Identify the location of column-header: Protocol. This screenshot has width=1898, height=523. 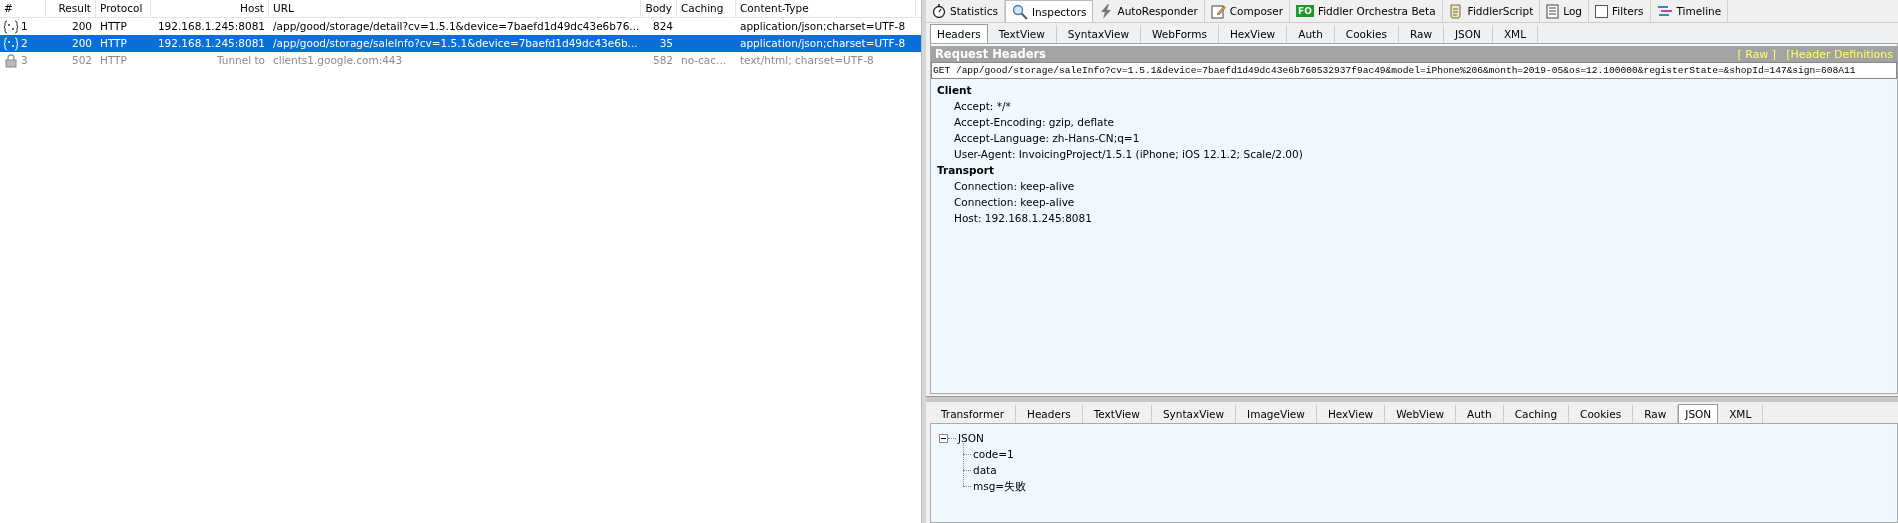
(121, 8).